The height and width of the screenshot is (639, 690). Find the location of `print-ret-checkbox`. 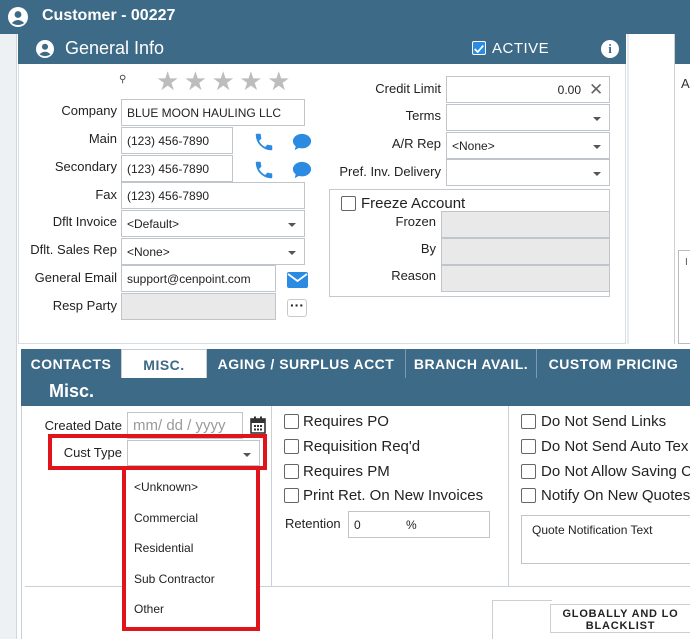

print-ret-checkbox is located at coordinates (291, 495).